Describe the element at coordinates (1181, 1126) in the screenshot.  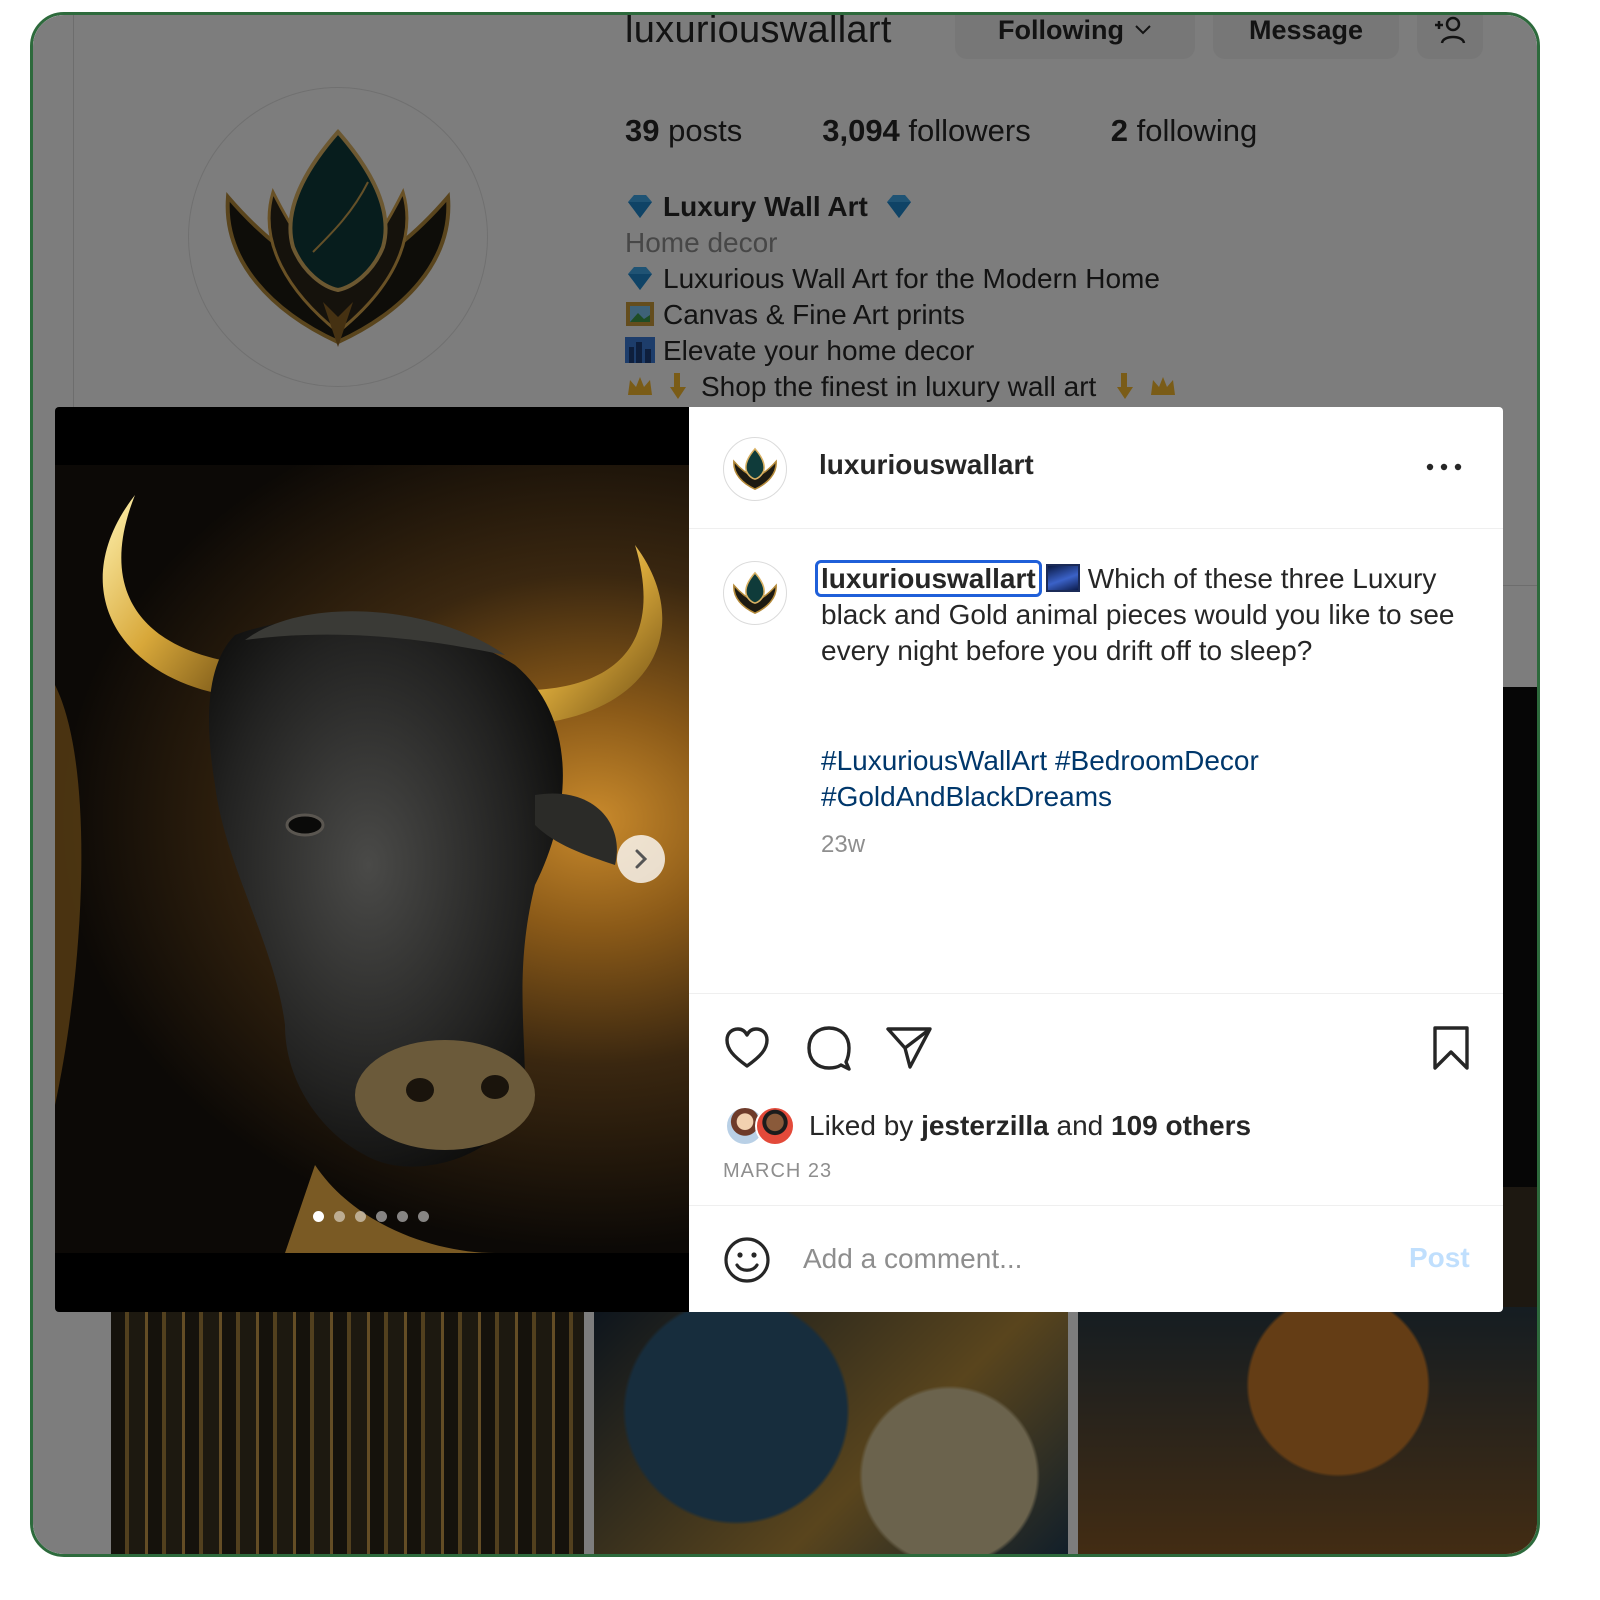
I see `liked-by-others-link: 109 others` at that location.